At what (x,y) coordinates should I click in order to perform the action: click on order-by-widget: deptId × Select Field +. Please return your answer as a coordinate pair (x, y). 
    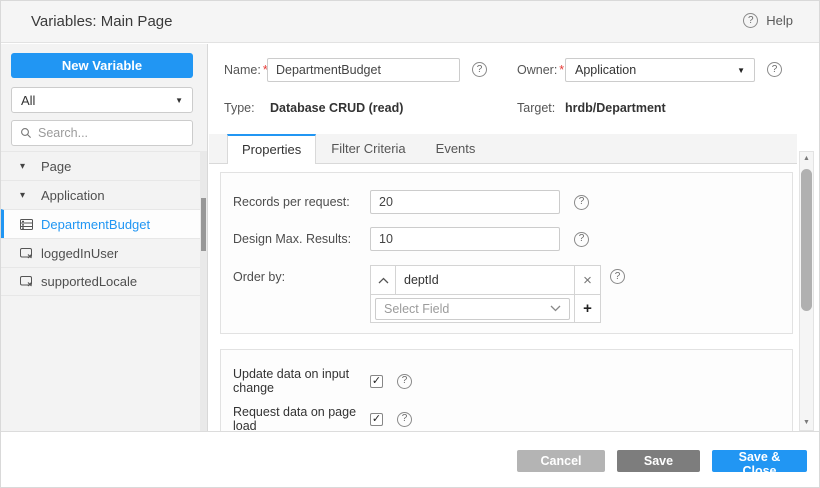
    Looking at the image, I should click on (485, 294).